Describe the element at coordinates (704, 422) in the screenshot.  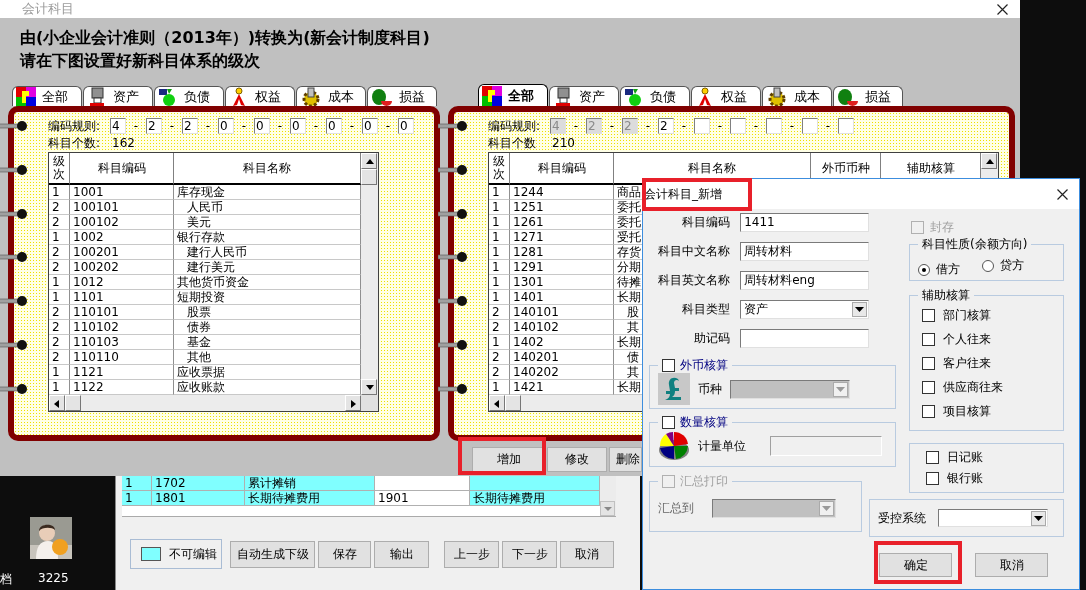
I see `checkbox-label: 数量核算` at that location.